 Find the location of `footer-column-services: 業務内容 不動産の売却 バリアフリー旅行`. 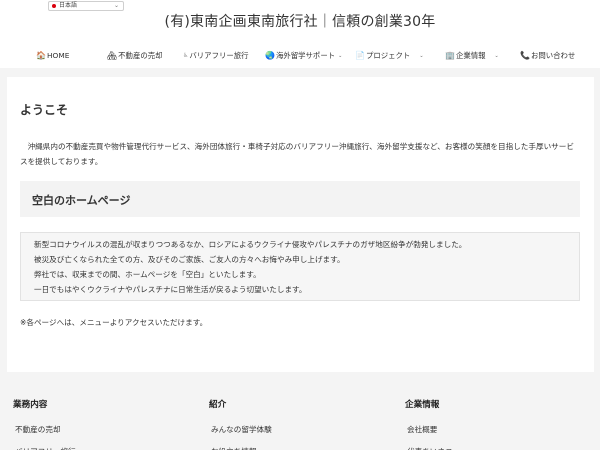

footer-column-services: 業務内容 不動産の売却 バリアフリー旅行 is located at coordinates (44, 424).